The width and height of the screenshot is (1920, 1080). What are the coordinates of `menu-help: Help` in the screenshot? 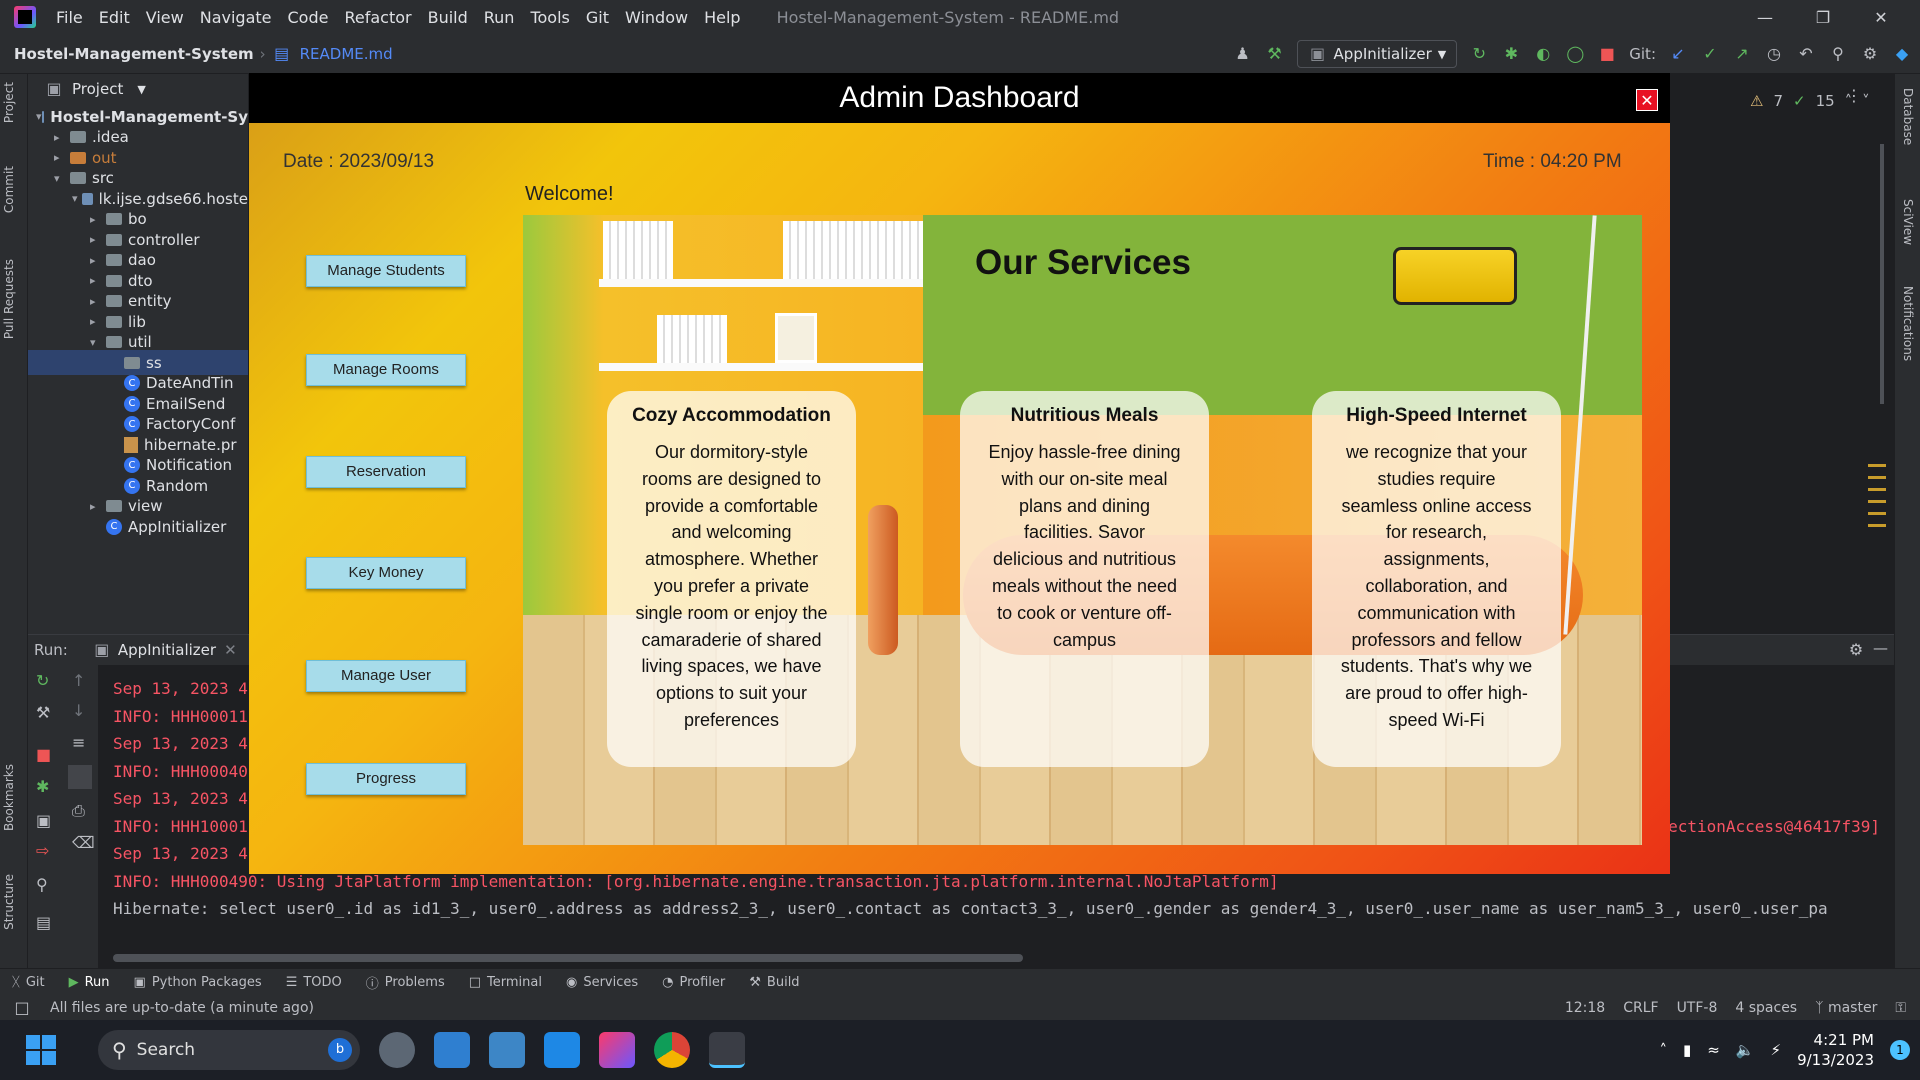 It's located at (722, 17).